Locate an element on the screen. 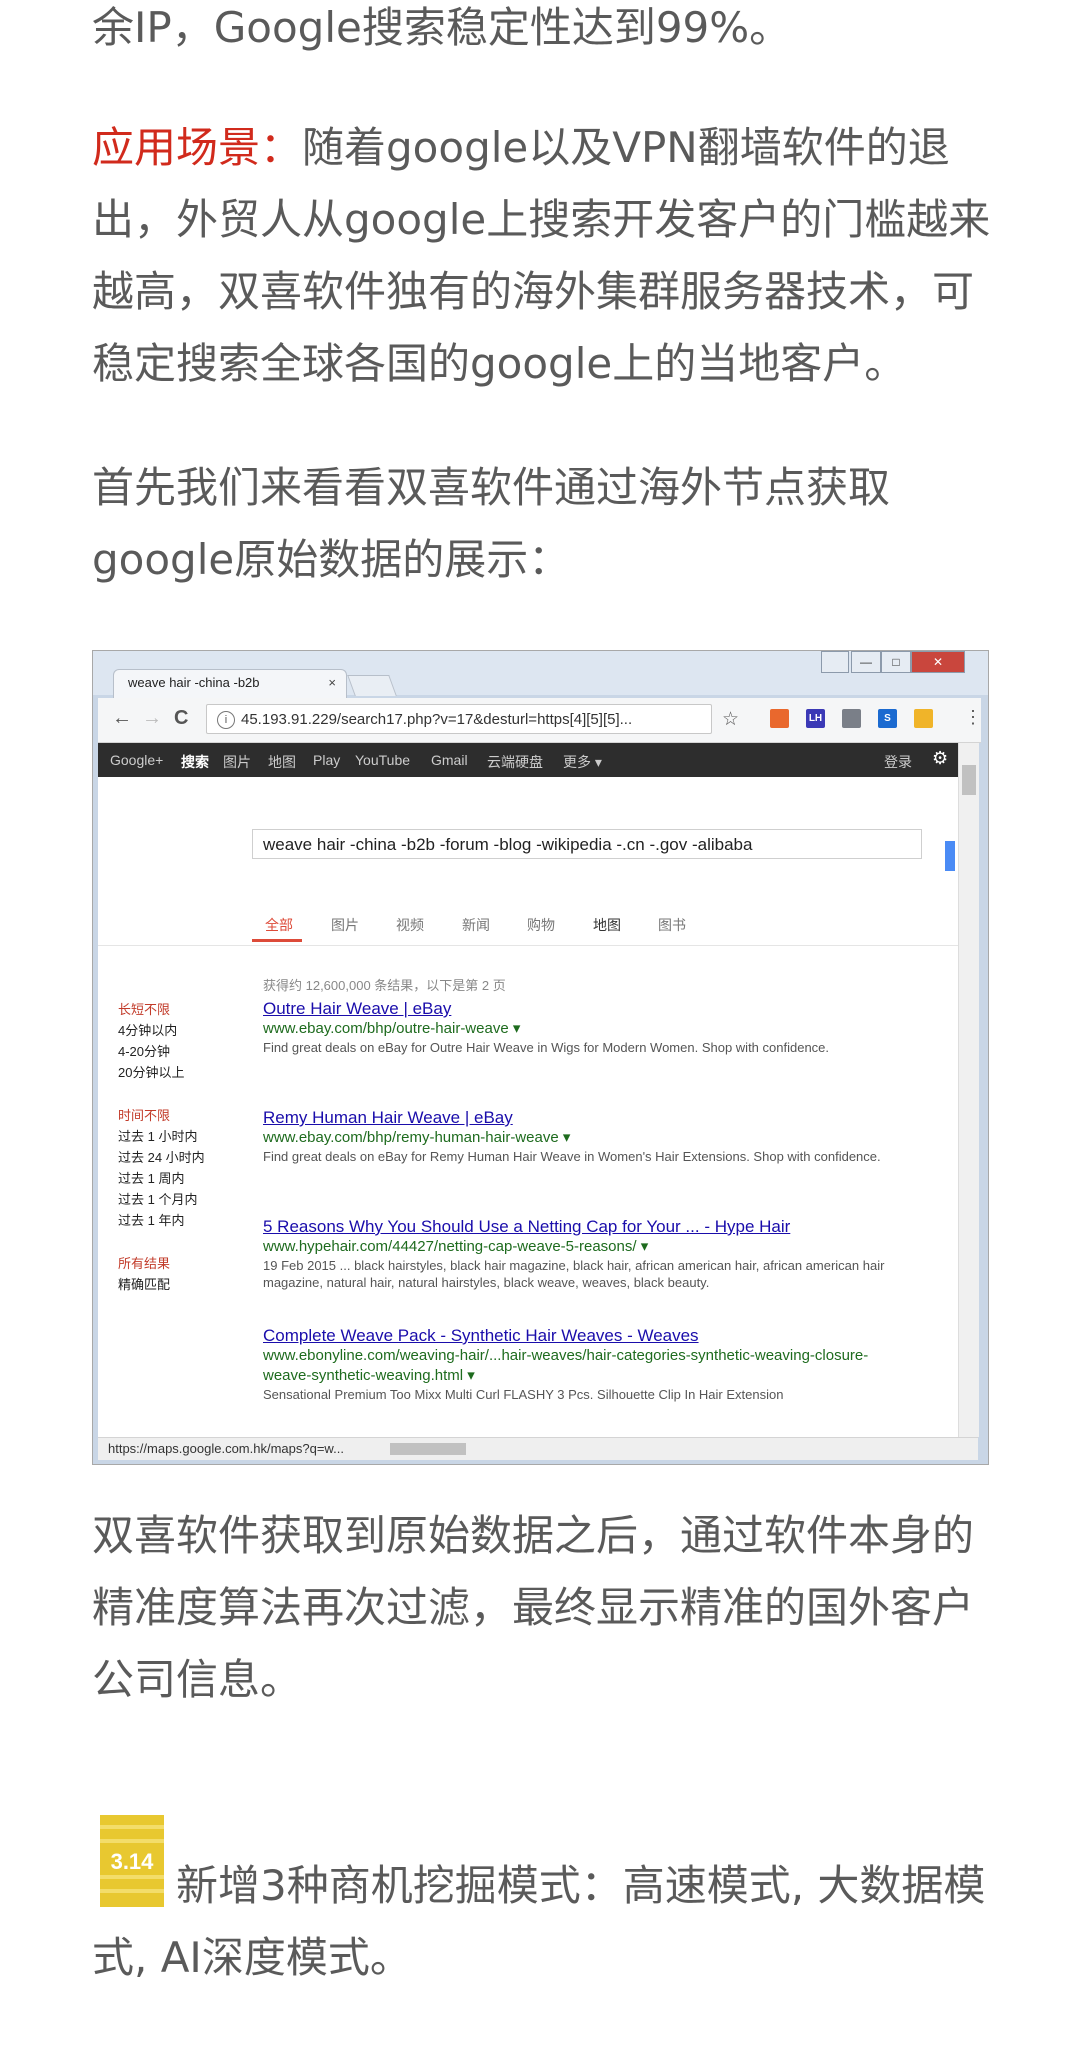  filter-option: 过去 24 小时内 is located at coordinates (161, 1157).